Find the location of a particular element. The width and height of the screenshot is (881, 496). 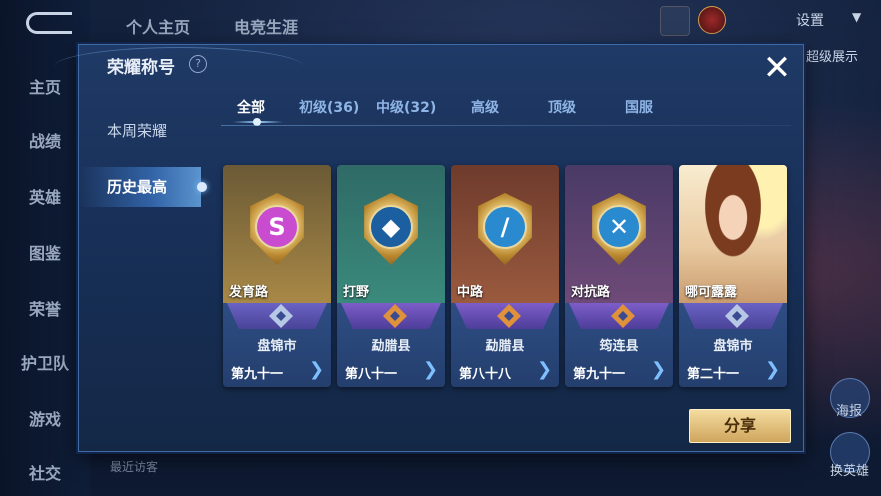

recent-visitors: 最近访客 is located at coordinates (210, 470).